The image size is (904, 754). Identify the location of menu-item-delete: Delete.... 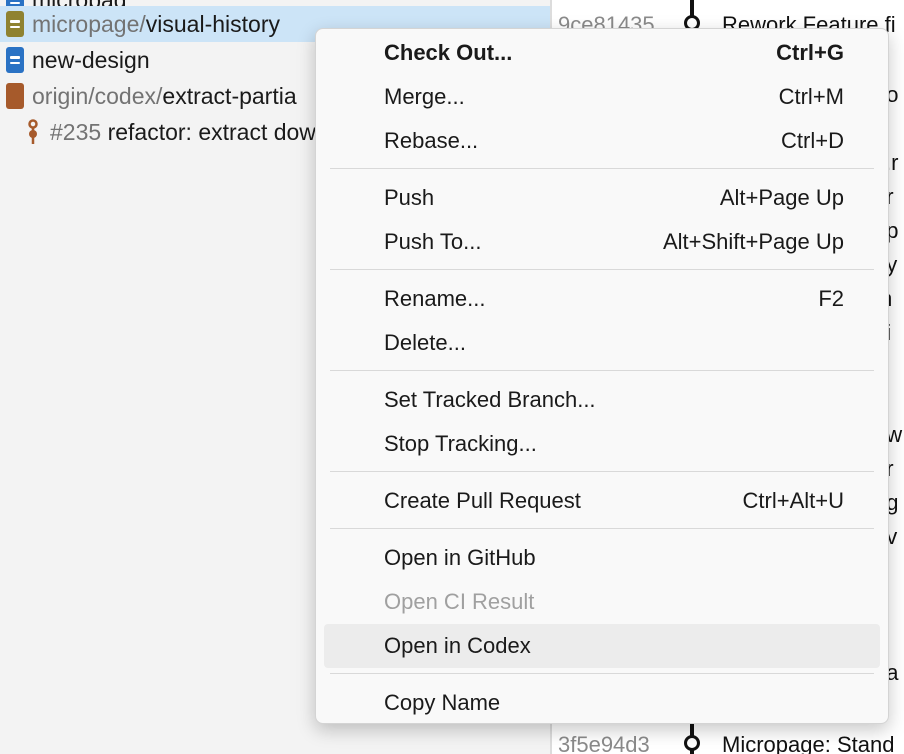
(602, 343).